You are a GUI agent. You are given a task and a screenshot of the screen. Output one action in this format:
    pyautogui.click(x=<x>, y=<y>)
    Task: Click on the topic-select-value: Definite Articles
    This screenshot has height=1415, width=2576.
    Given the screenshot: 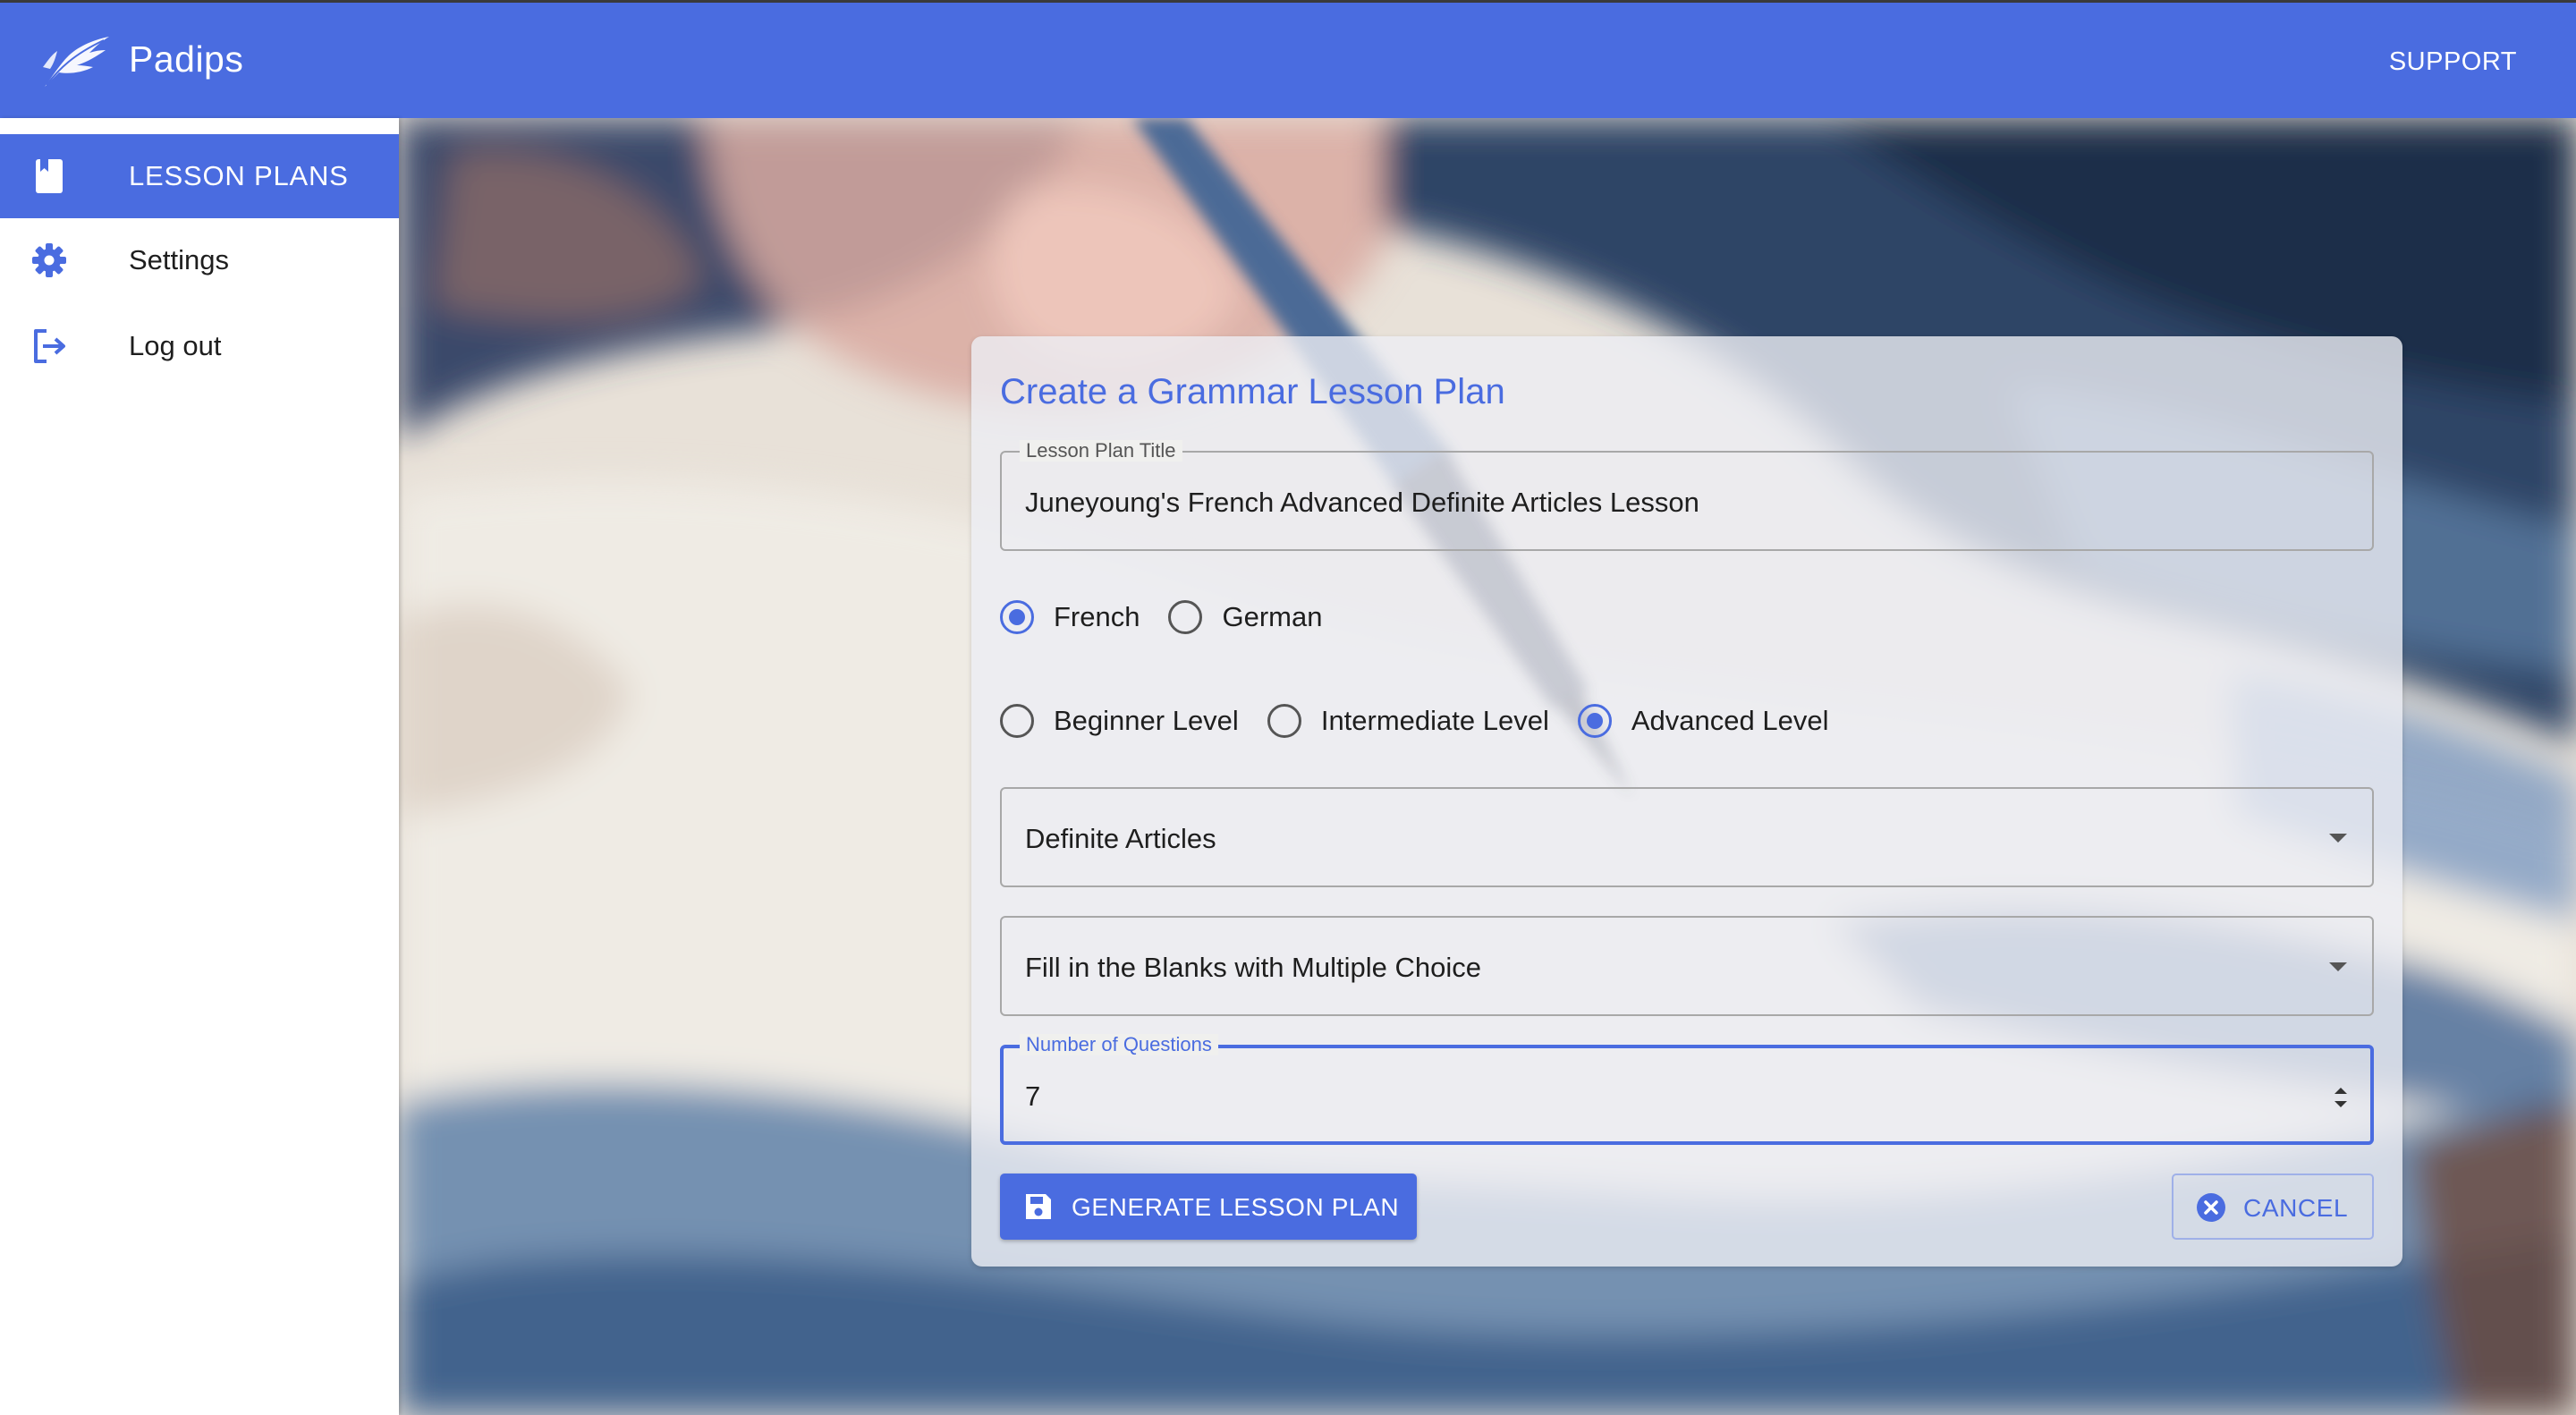 What is the action you would take?
    pyautogui.click(x=1120, y=839)
    